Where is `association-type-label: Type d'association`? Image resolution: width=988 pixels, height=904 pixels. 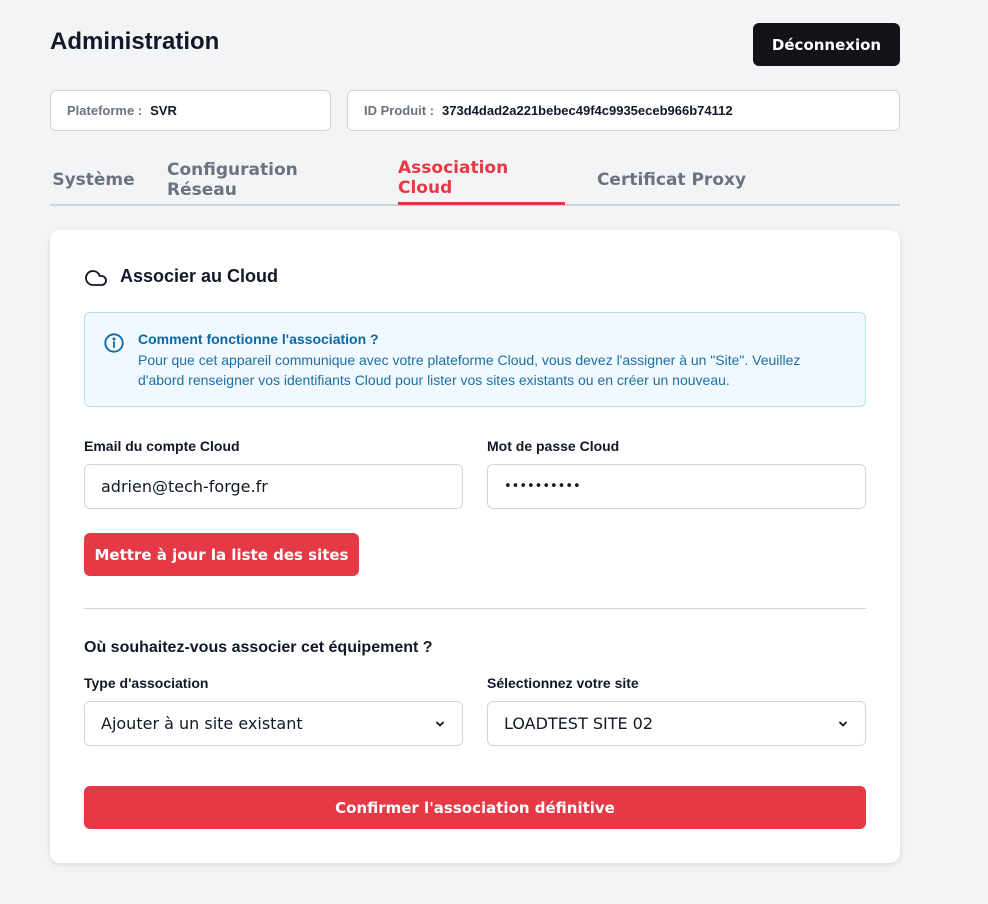
association-type-label: Type d'association is located at coordinates (146, 683).